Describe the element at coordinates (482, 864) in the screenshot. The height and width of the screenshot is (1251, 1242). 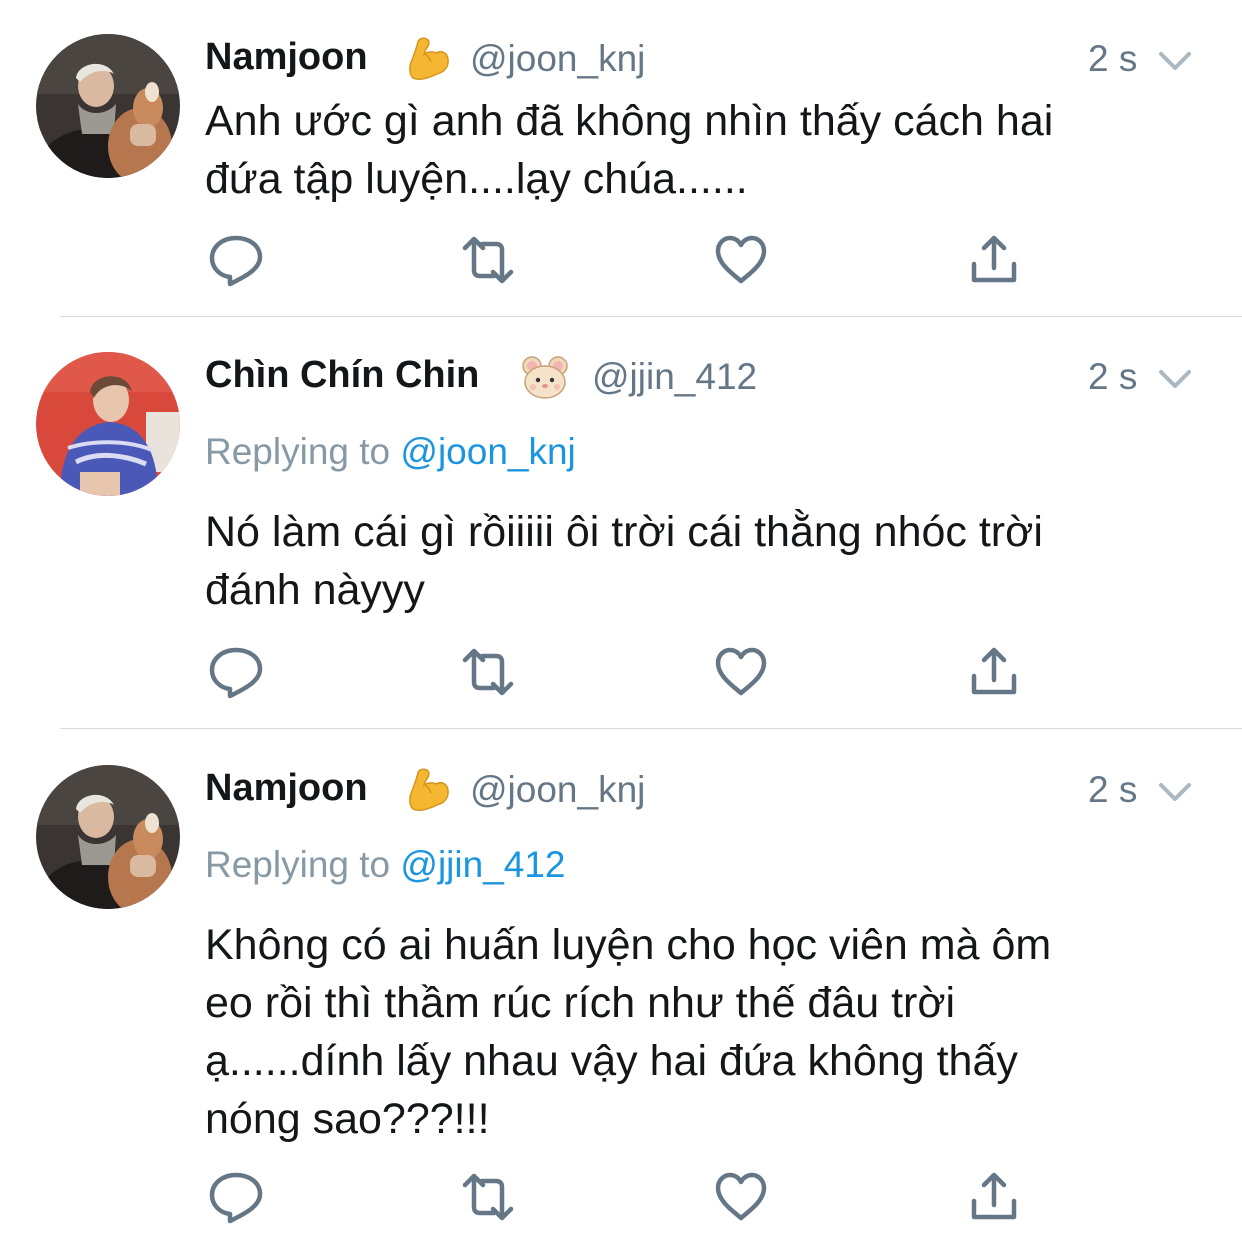
I see `mention-link: @jjin_412` at that location.